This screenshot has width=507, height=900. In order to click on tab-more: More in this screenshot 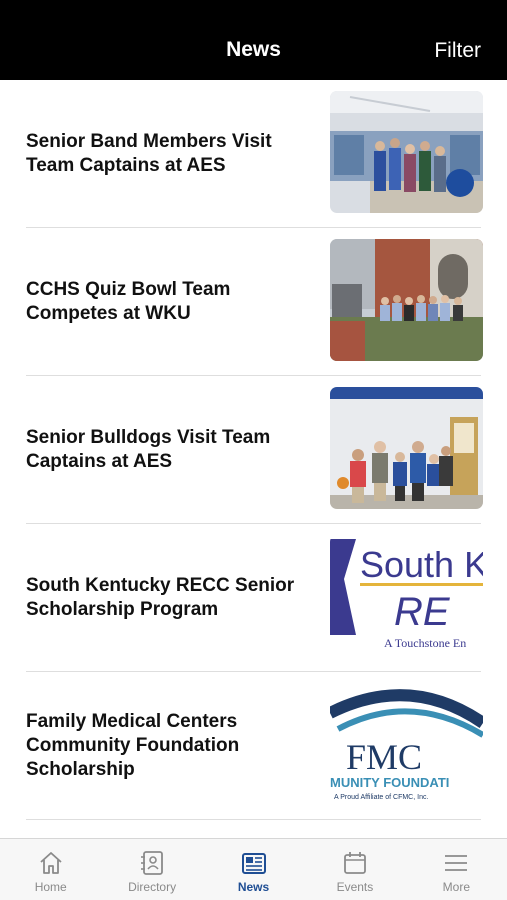, I will do `click(456, 869)`.